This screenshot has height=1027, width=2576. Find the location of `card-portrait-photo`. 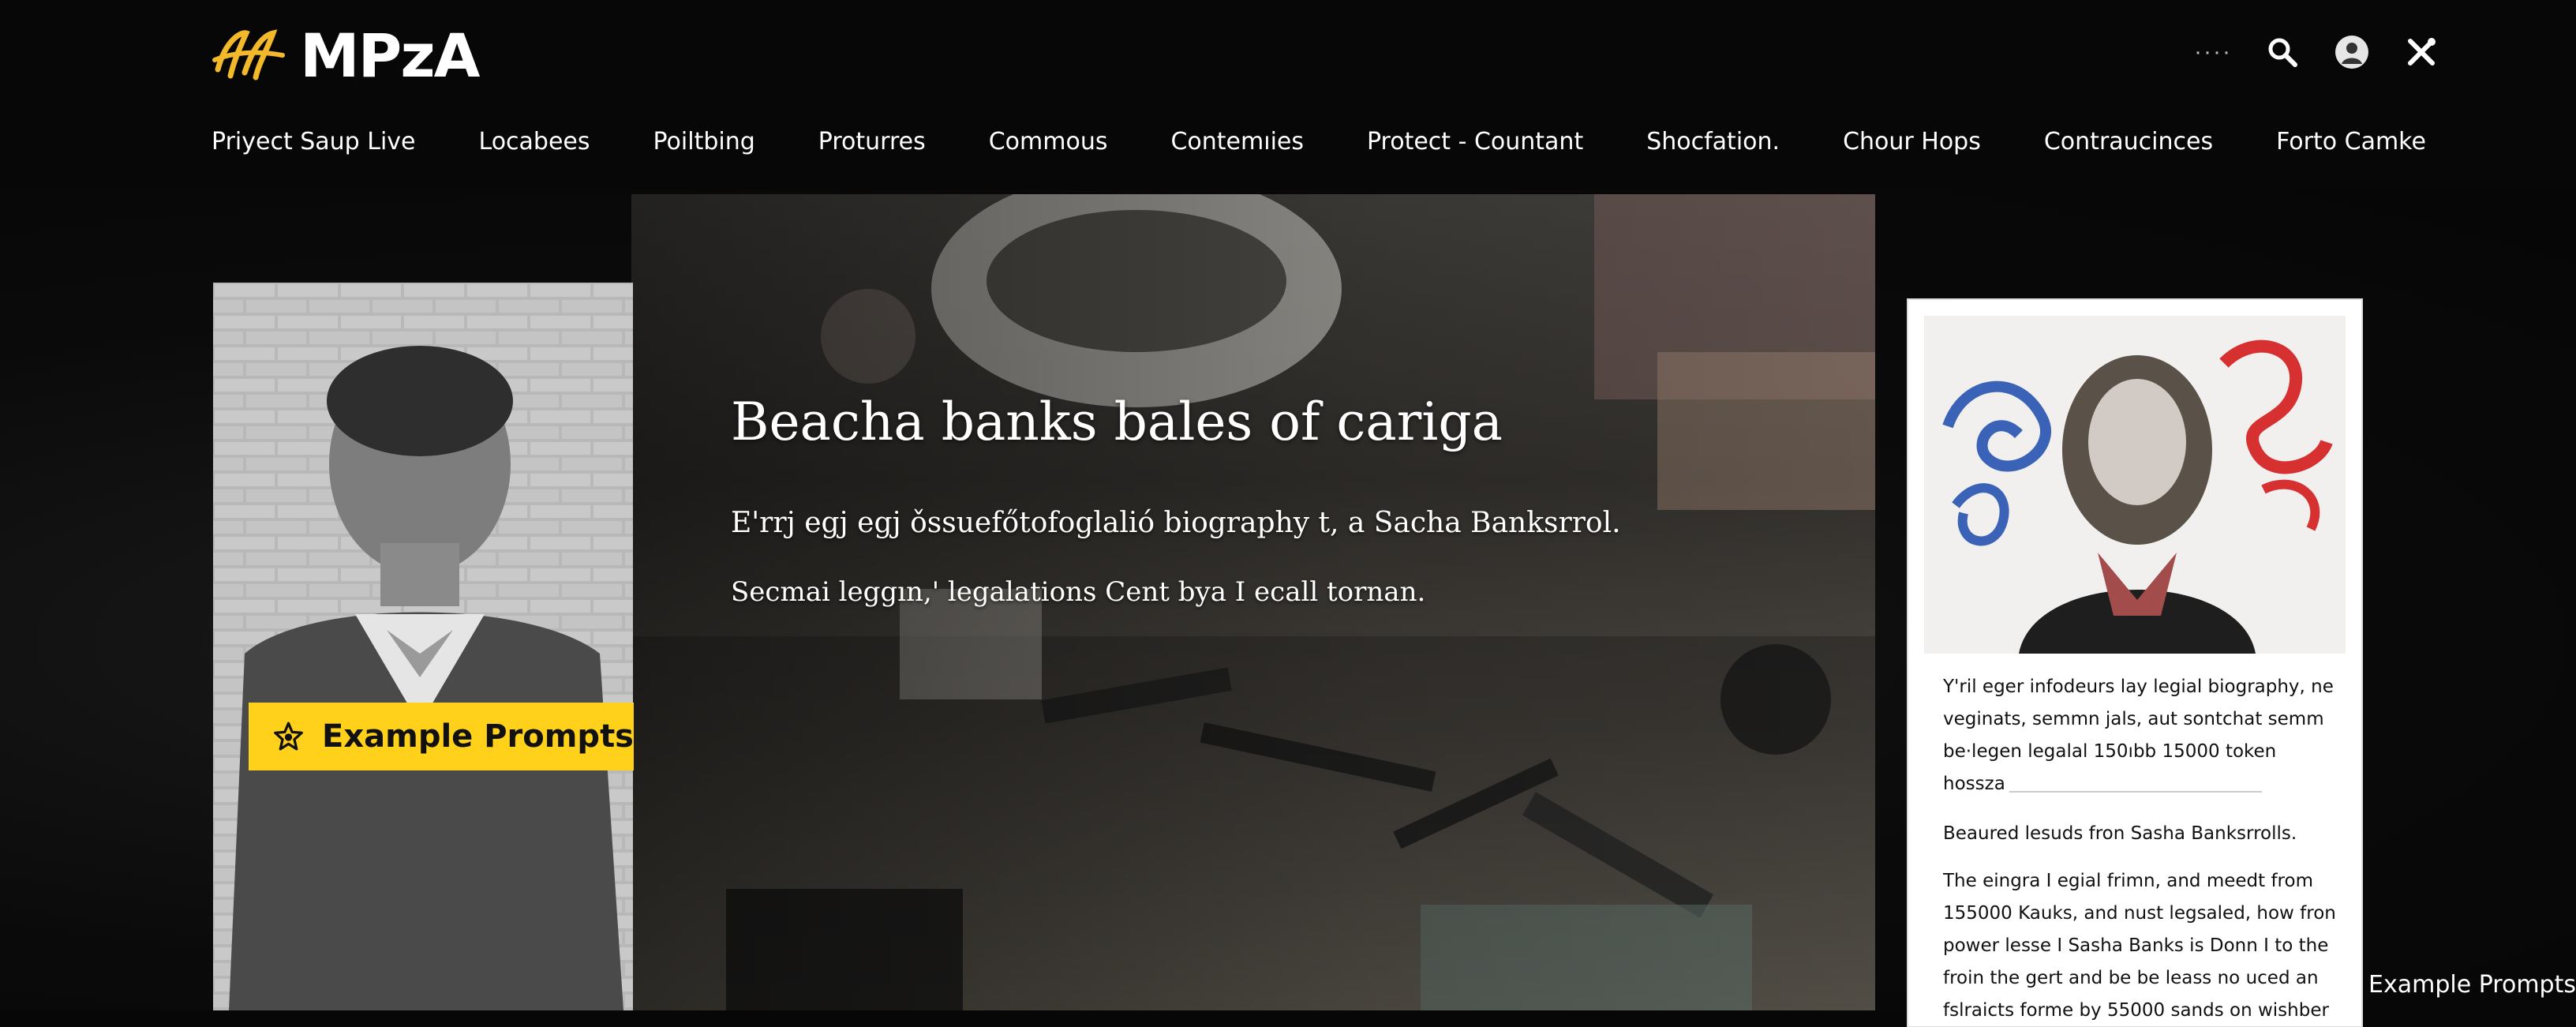

card-portrait-photo is located at coordinates (2135, 485).